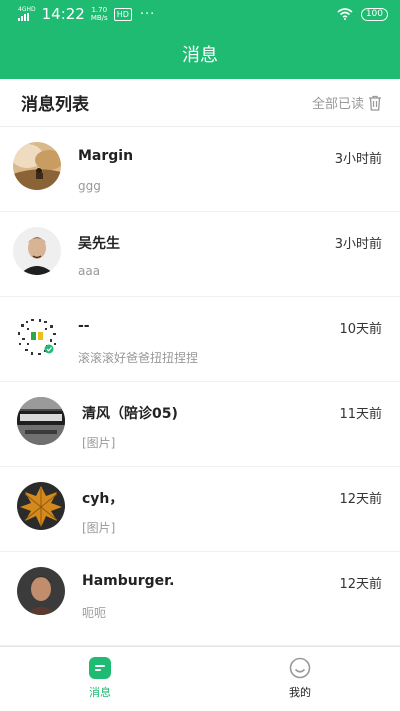 The height and width of the screenshot is (711, 400). I want to click on message-preview: 滚滚滚好爸爸扭扭捏捏, so click(138, 358).